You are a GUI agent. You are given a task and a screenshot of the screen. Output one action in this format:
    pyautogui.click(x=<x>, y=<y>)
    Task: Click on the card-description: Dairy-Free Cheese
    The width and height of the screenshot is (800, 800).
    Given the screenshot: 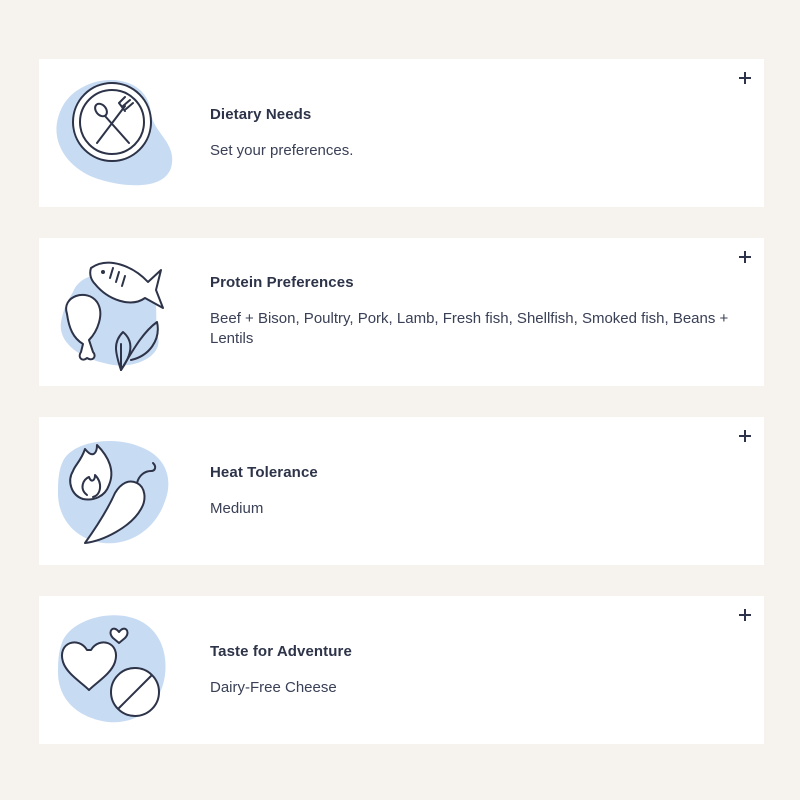 What is the action you would take?
    pyautogui.click(x=273, y=687)
    